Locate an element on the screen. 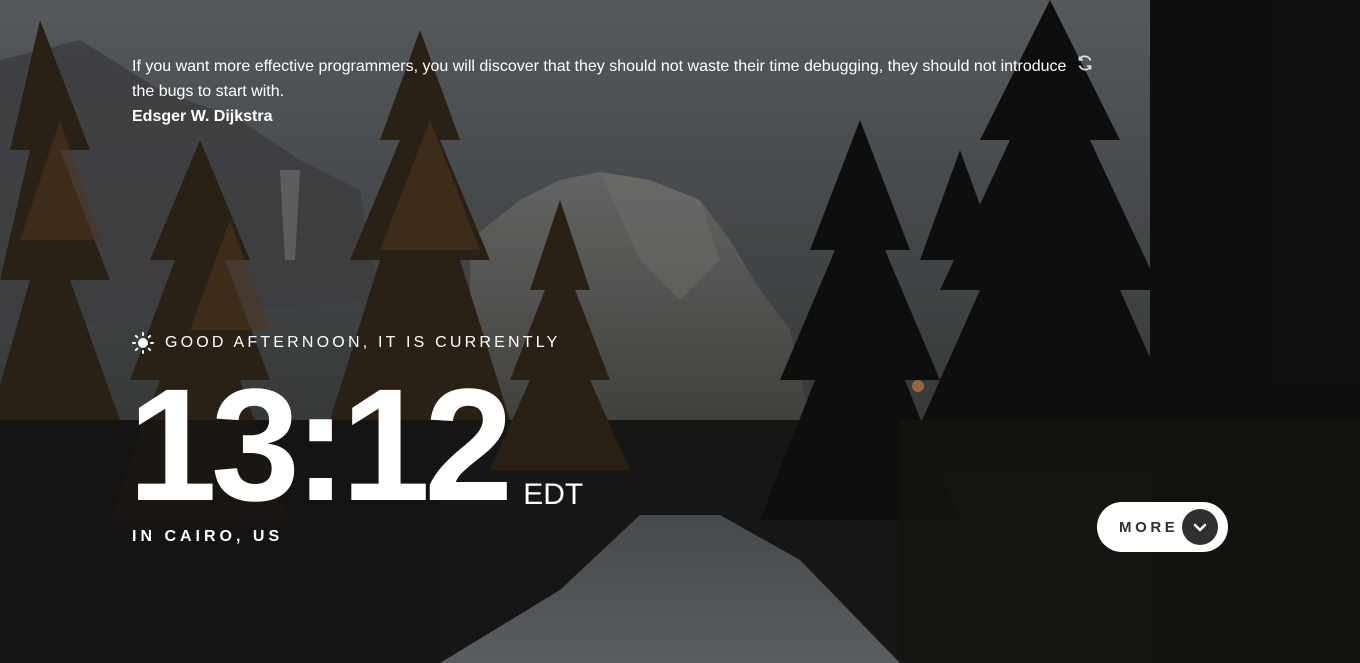 The height and width of the screenshot is (663, 1360). sun-icon is located at coordinates (143, 343).